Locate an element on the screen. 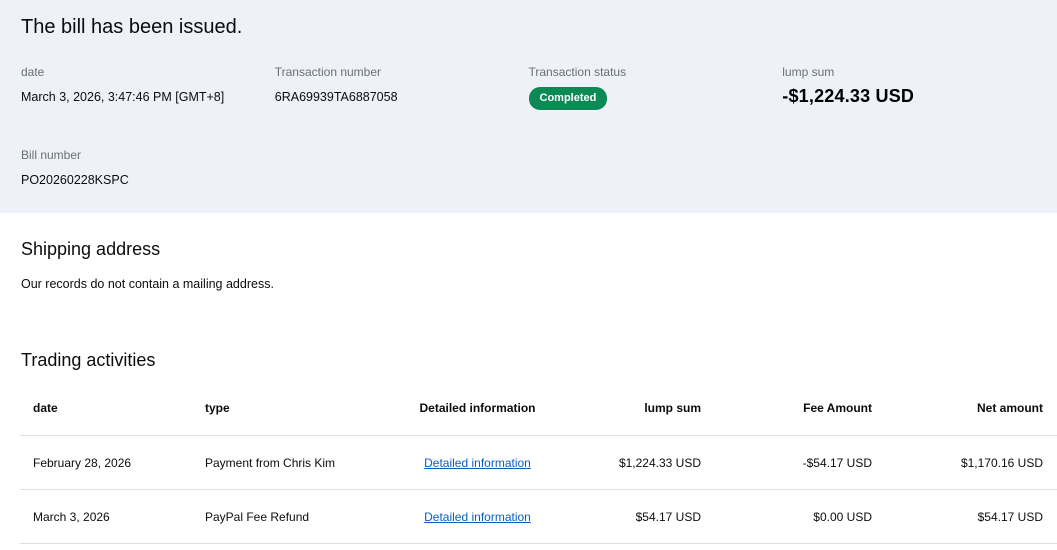 The width and height of the screenshot is (1057, 550). trading-activities-heading: Trading activities is located at coordinates (88, 360).